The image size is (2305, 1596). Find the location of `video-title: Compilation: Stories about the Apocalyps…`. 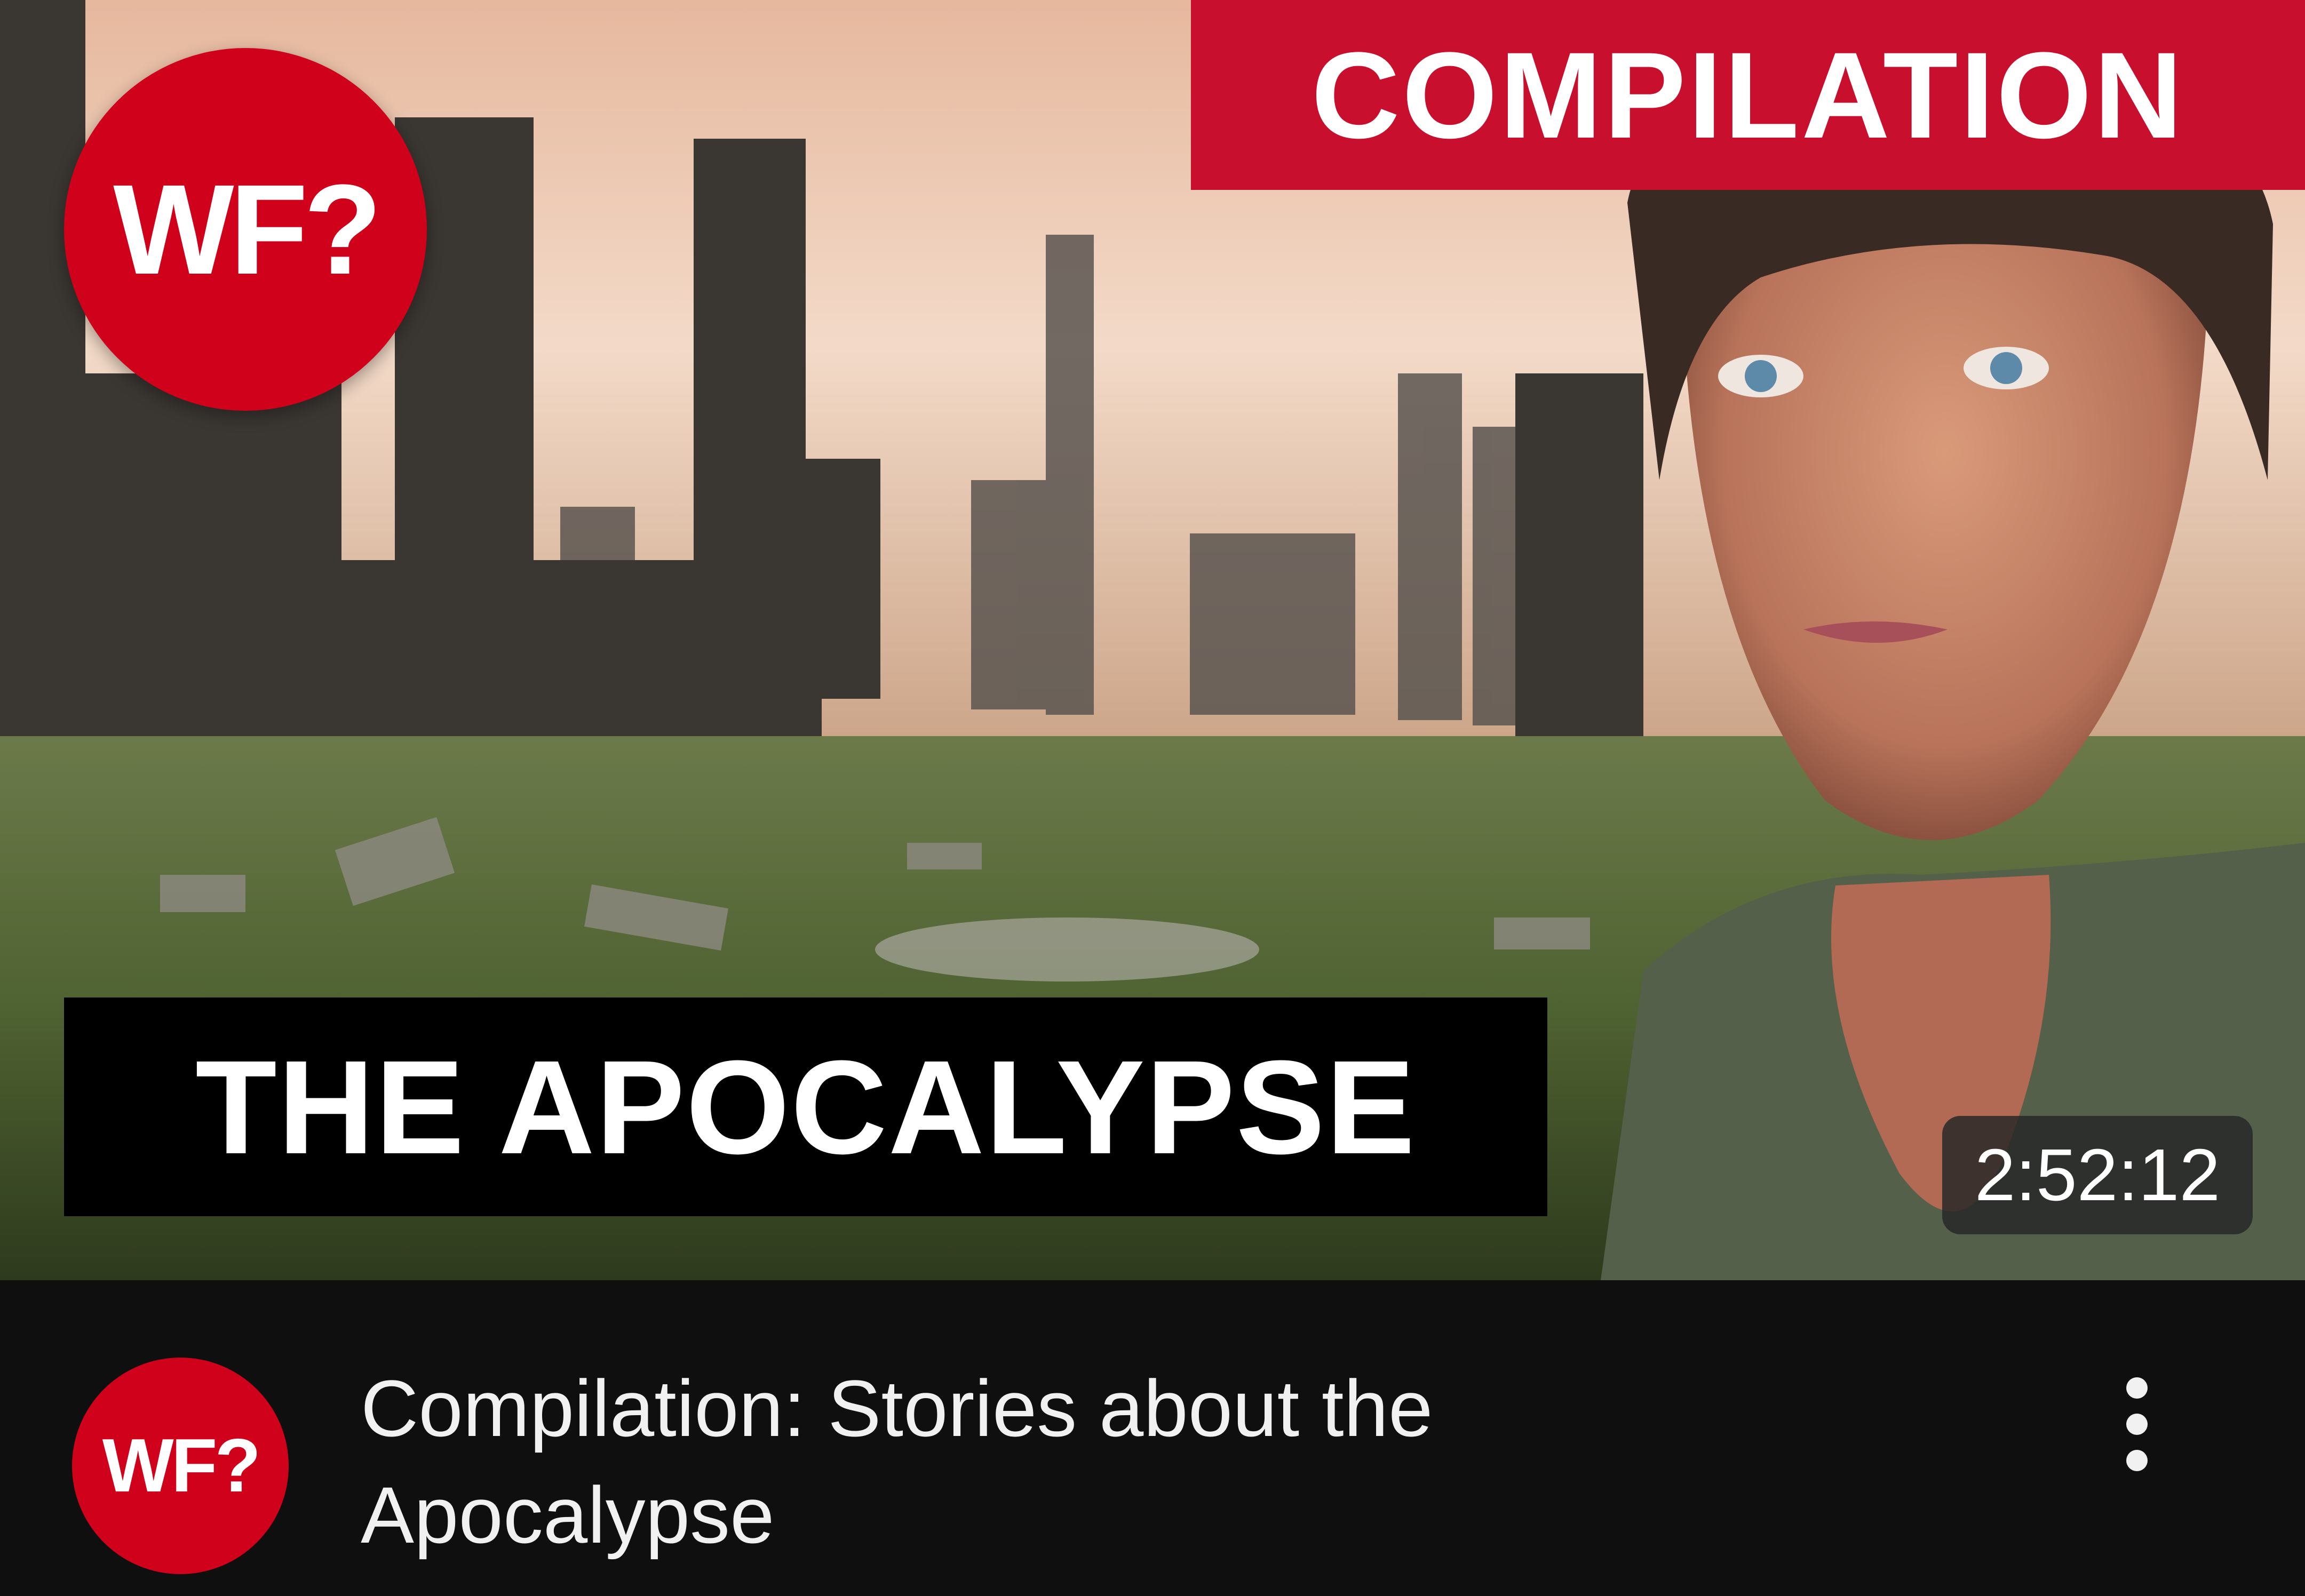

video-title: Compilation: Stories about the Apocalyps… is located at coordinates (1054, 1461).